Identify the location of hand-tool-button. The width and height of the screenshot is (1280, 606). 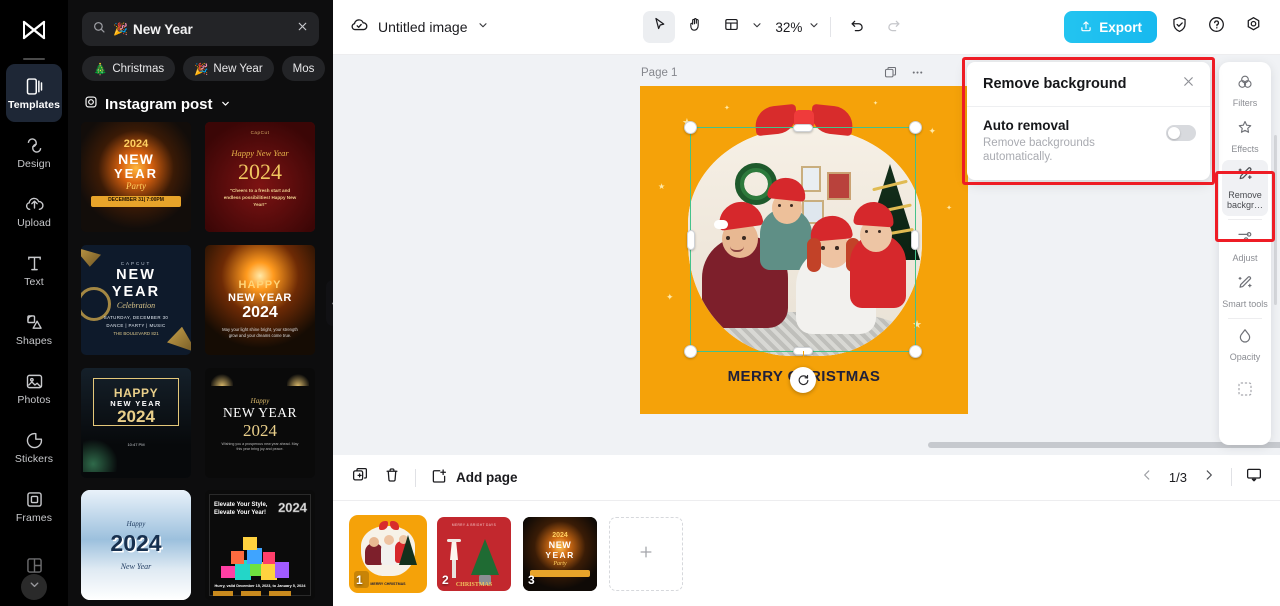
(695, 27).